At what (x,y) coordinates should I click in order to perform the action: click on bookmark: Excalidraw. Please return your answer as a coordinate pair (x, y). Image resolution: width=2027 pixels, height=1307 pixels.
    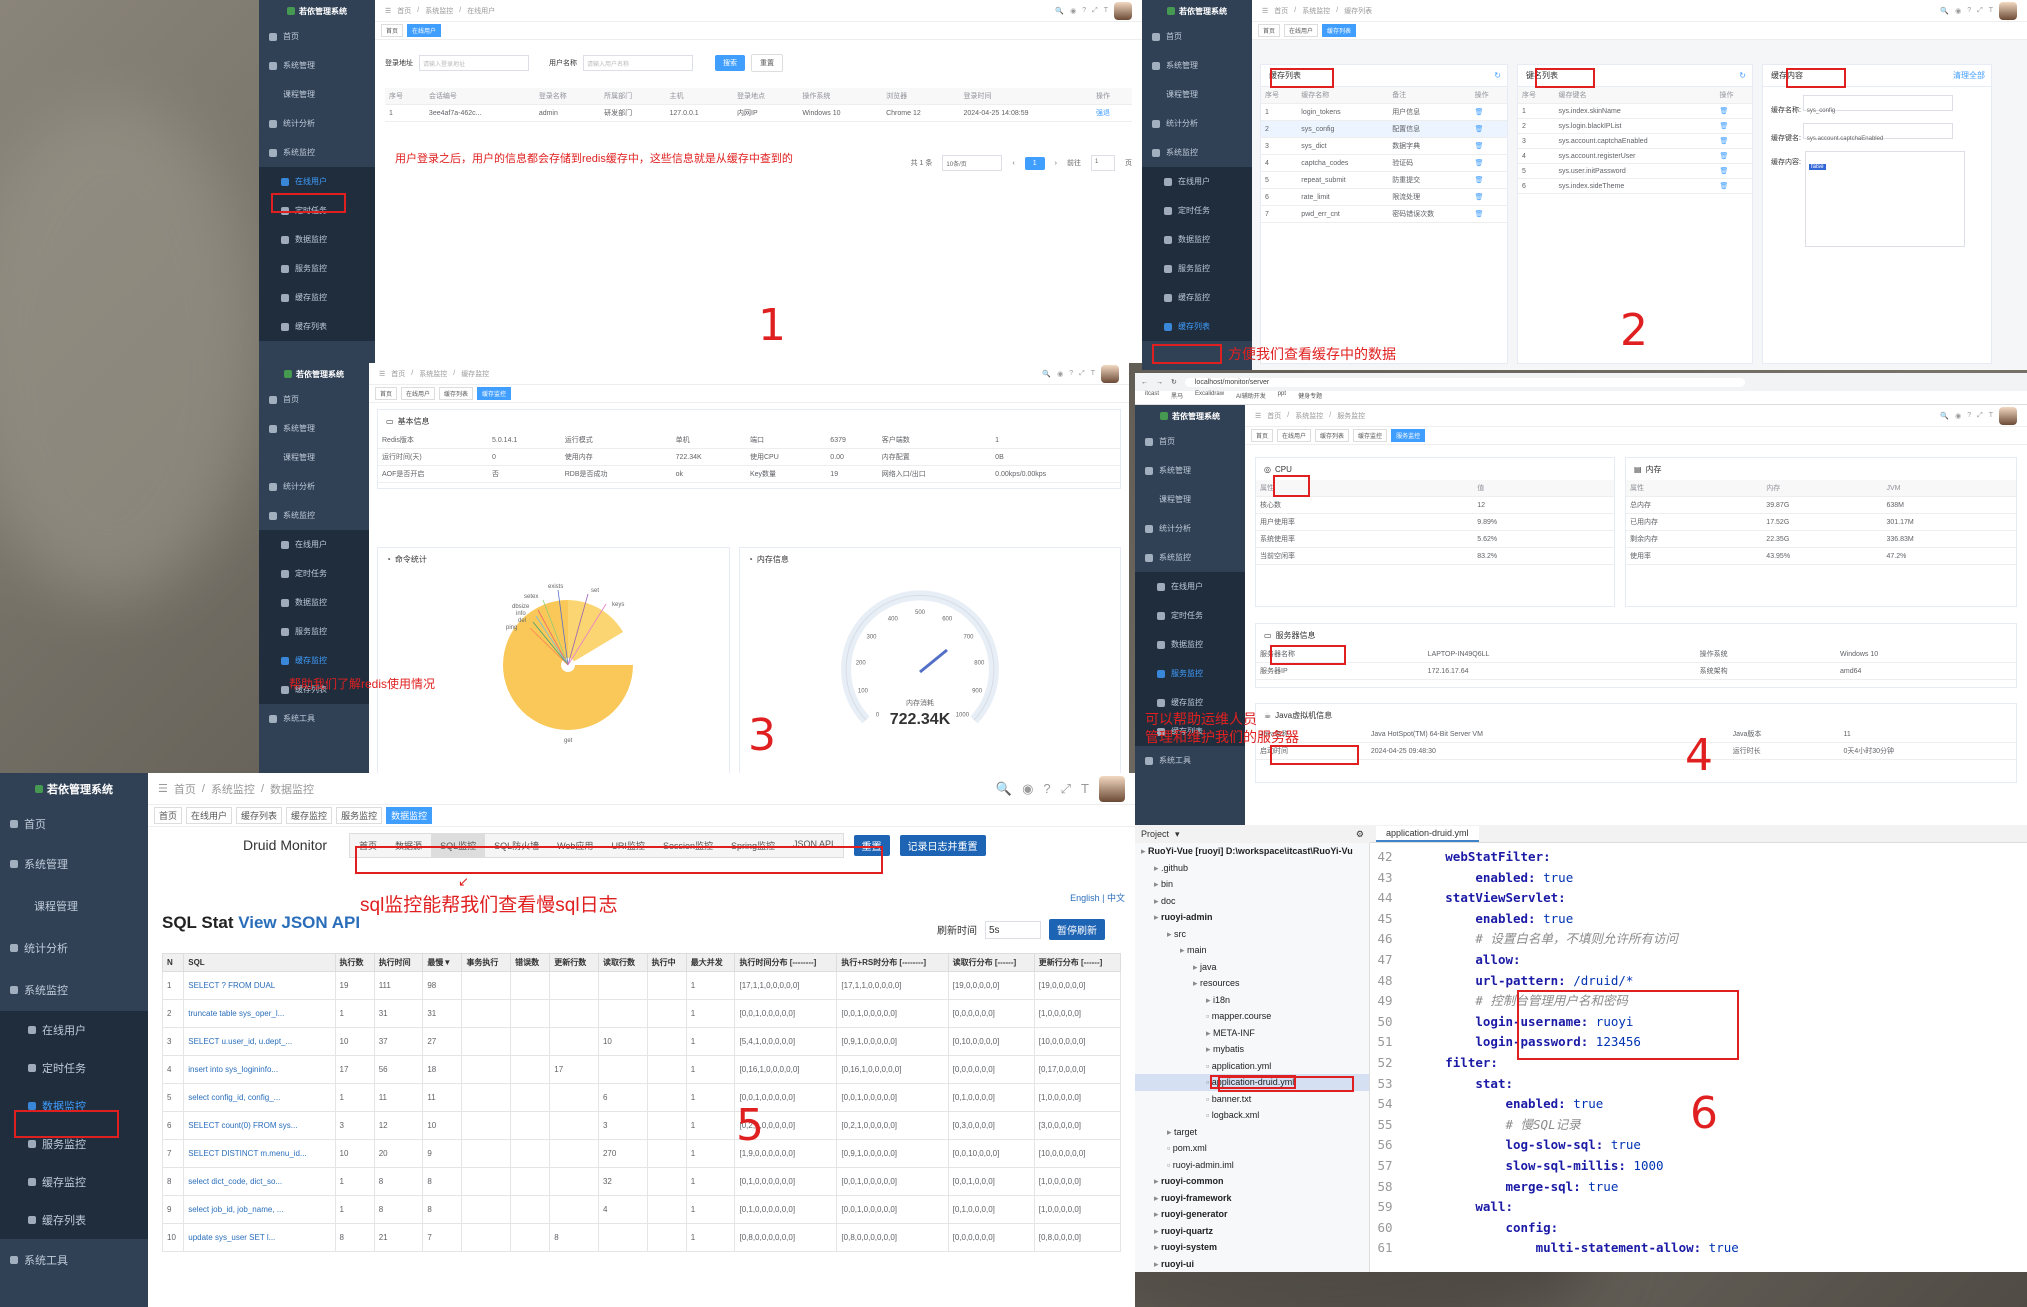
    Looking at the image, I should click on (1209, 397).